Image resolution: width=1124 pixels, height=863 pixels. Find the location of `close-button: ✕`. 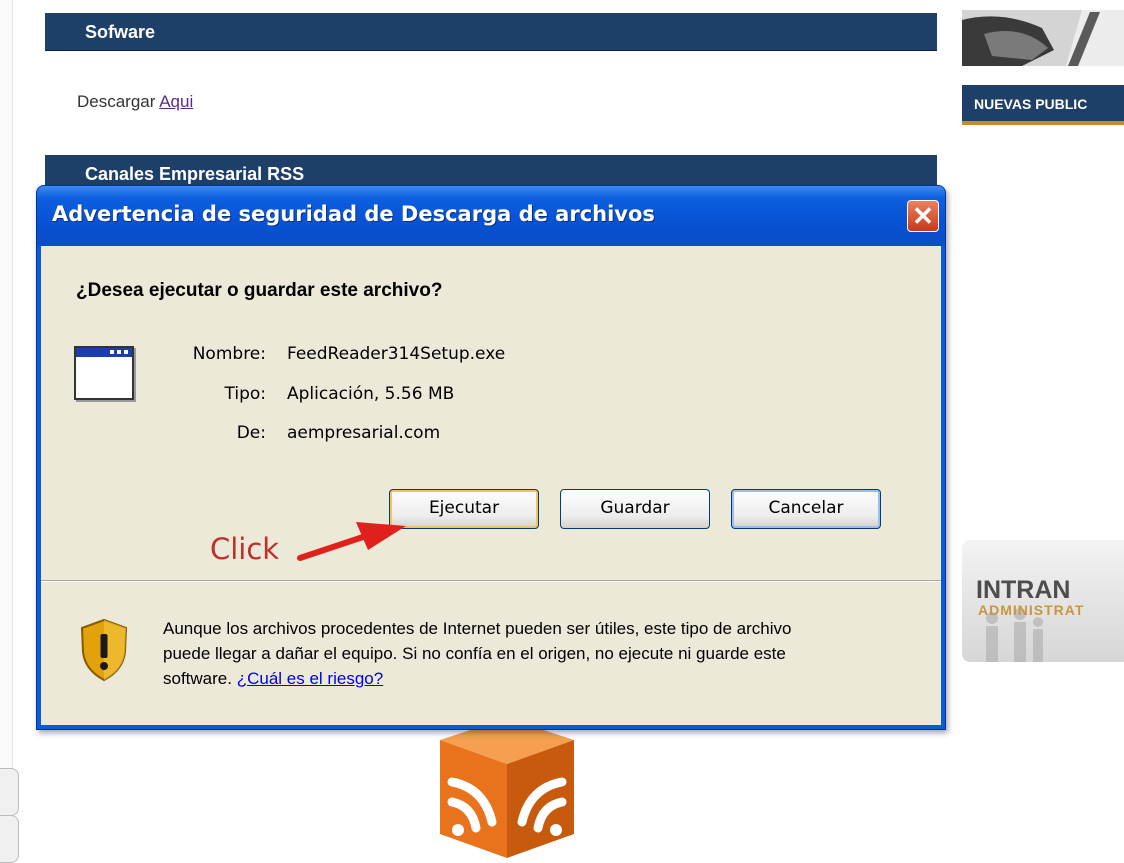

close-button: ✕ is located at coordinates (923, 216).